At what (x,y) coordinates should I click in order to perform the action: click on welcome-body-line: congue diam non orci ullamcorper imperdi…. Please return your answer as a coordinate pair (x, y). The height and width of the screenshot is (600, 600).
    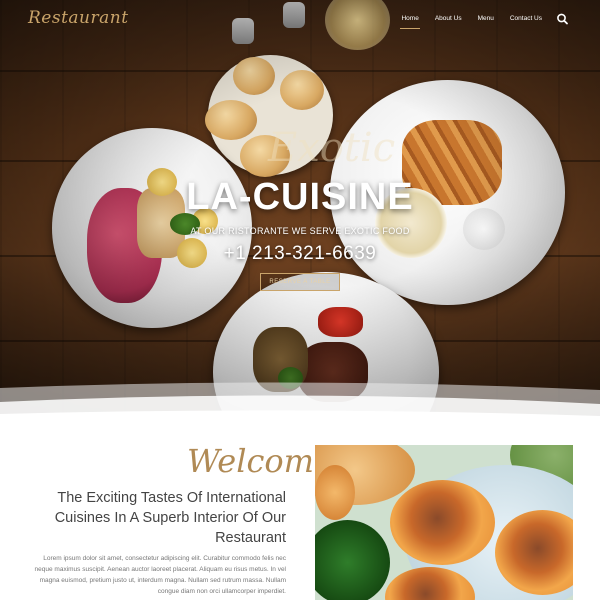
    Looking at the image, I should click on (221, 591).